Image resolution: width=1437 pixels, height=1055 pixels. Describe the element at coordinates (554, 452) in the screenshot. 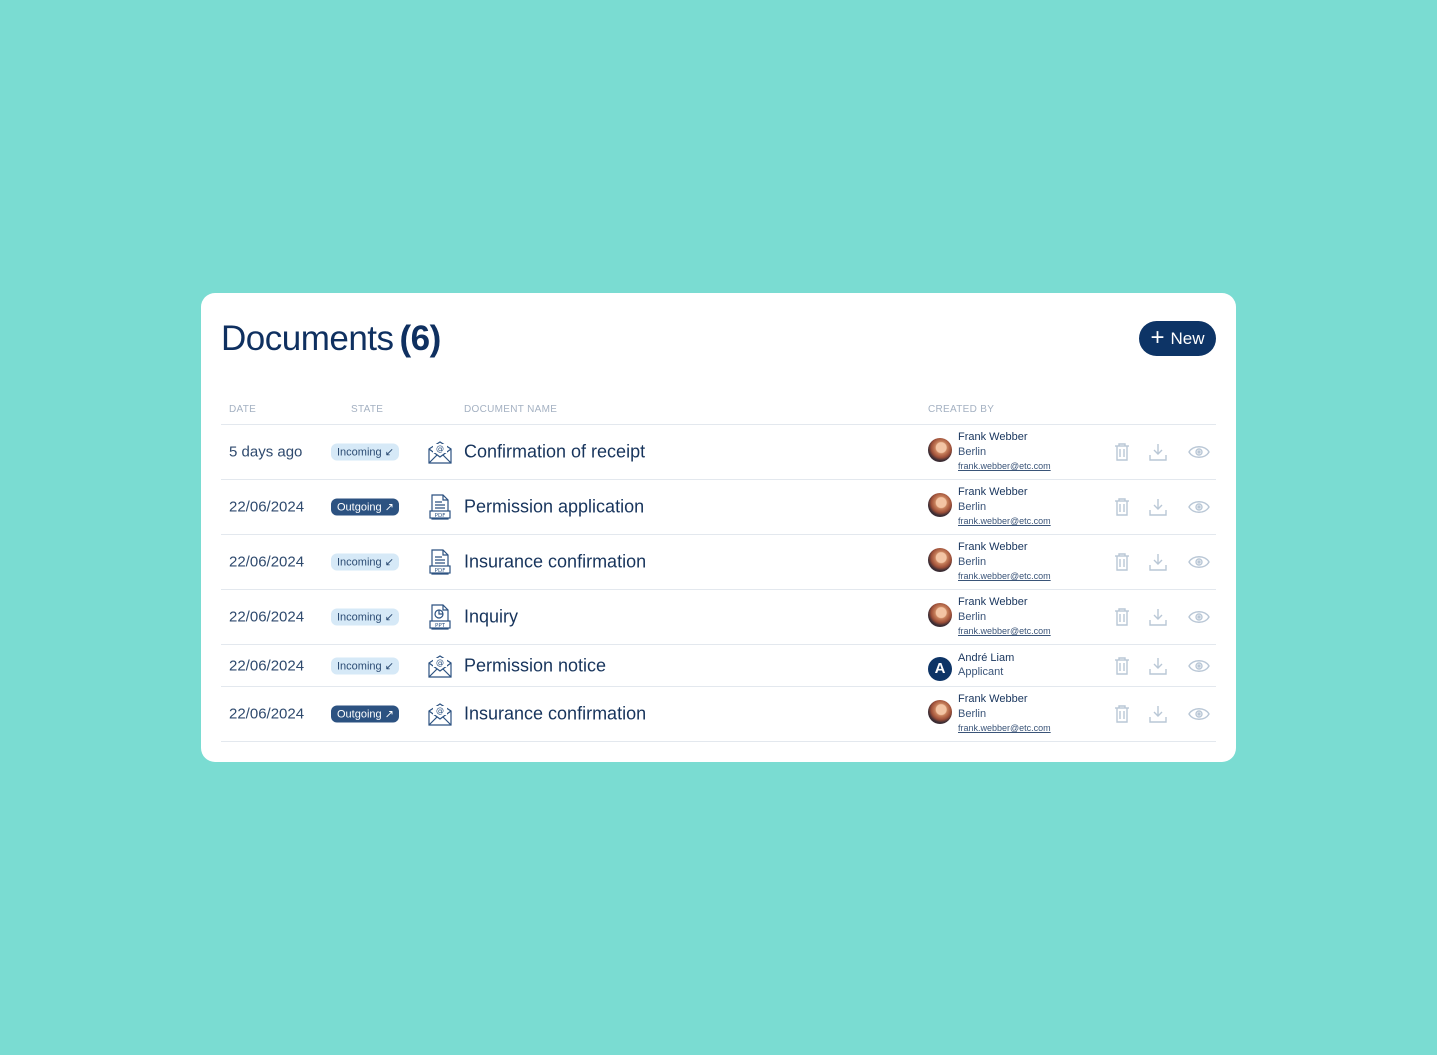

I see `document-name-link: Confirmation of receipt` at that location.